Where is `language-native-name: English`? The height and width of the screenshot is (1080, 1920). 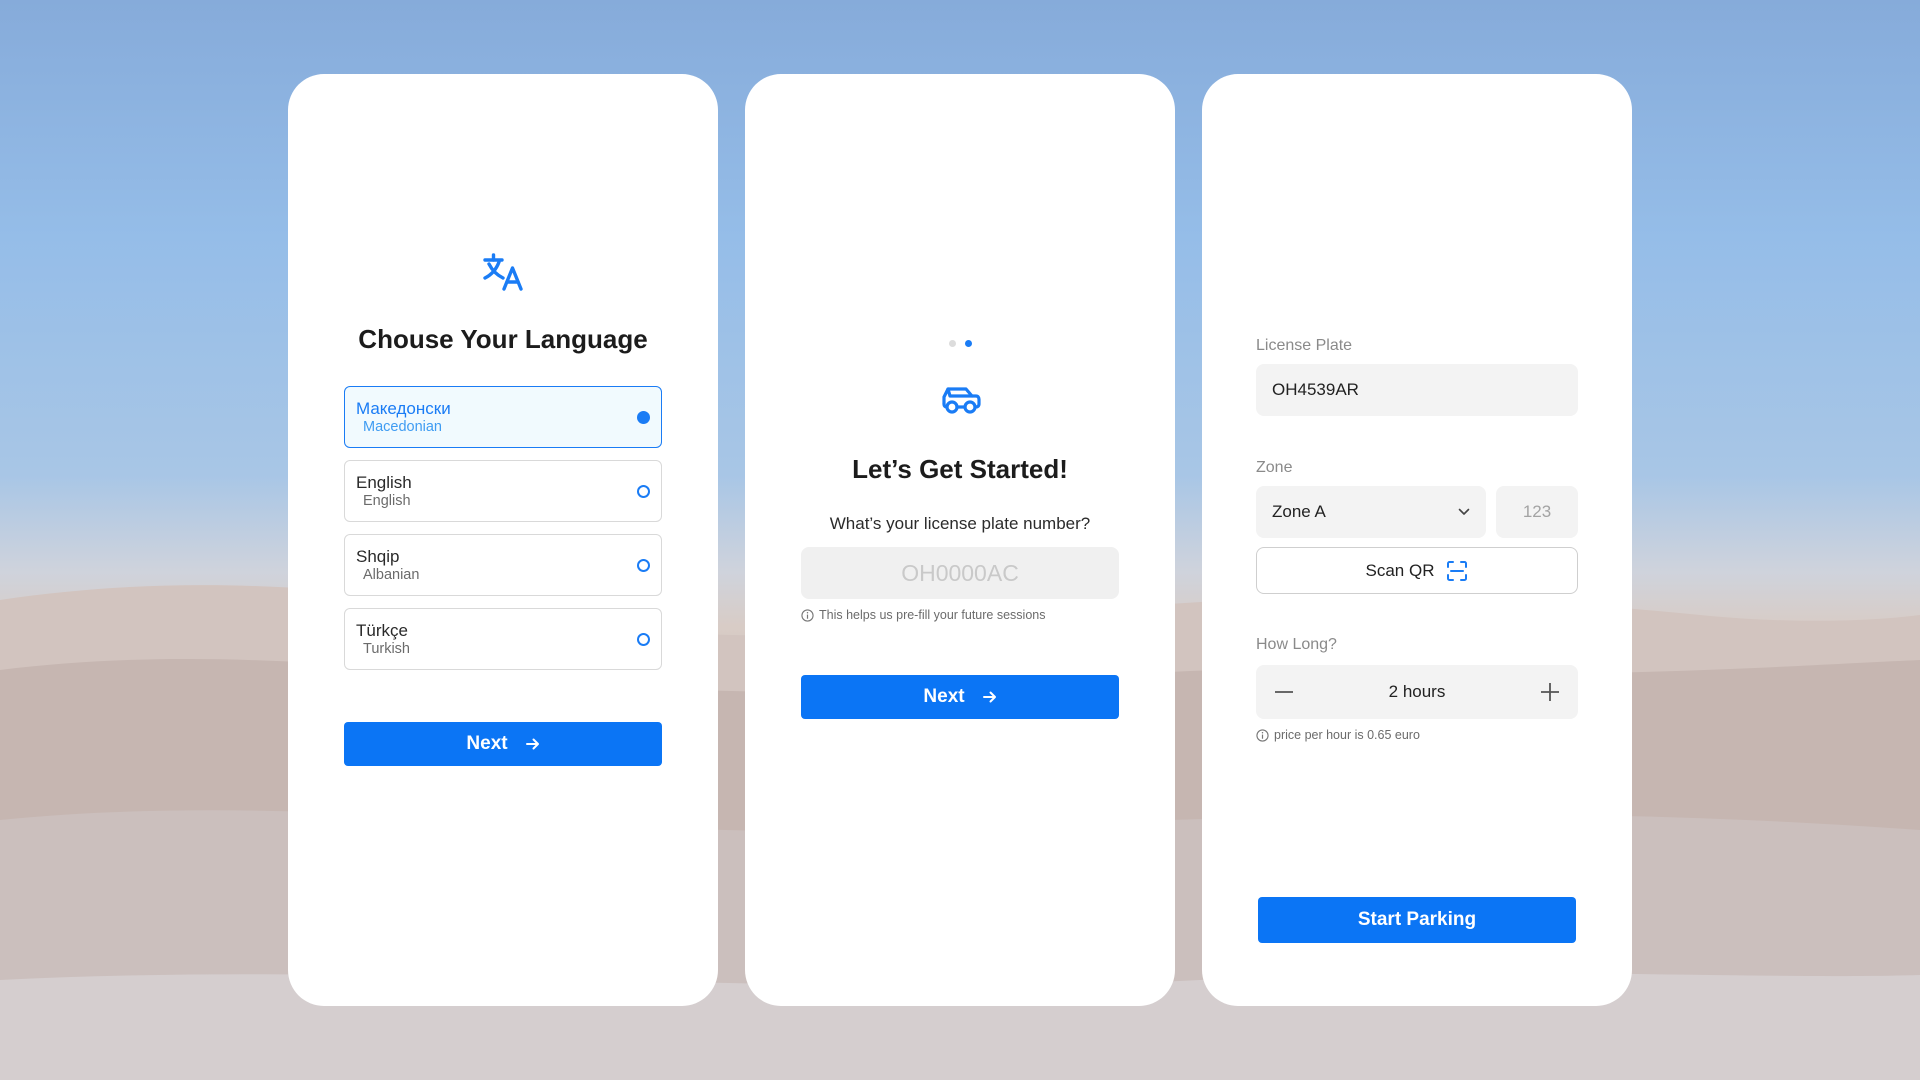
language-native-name: English is located at coordinates (384, 482).